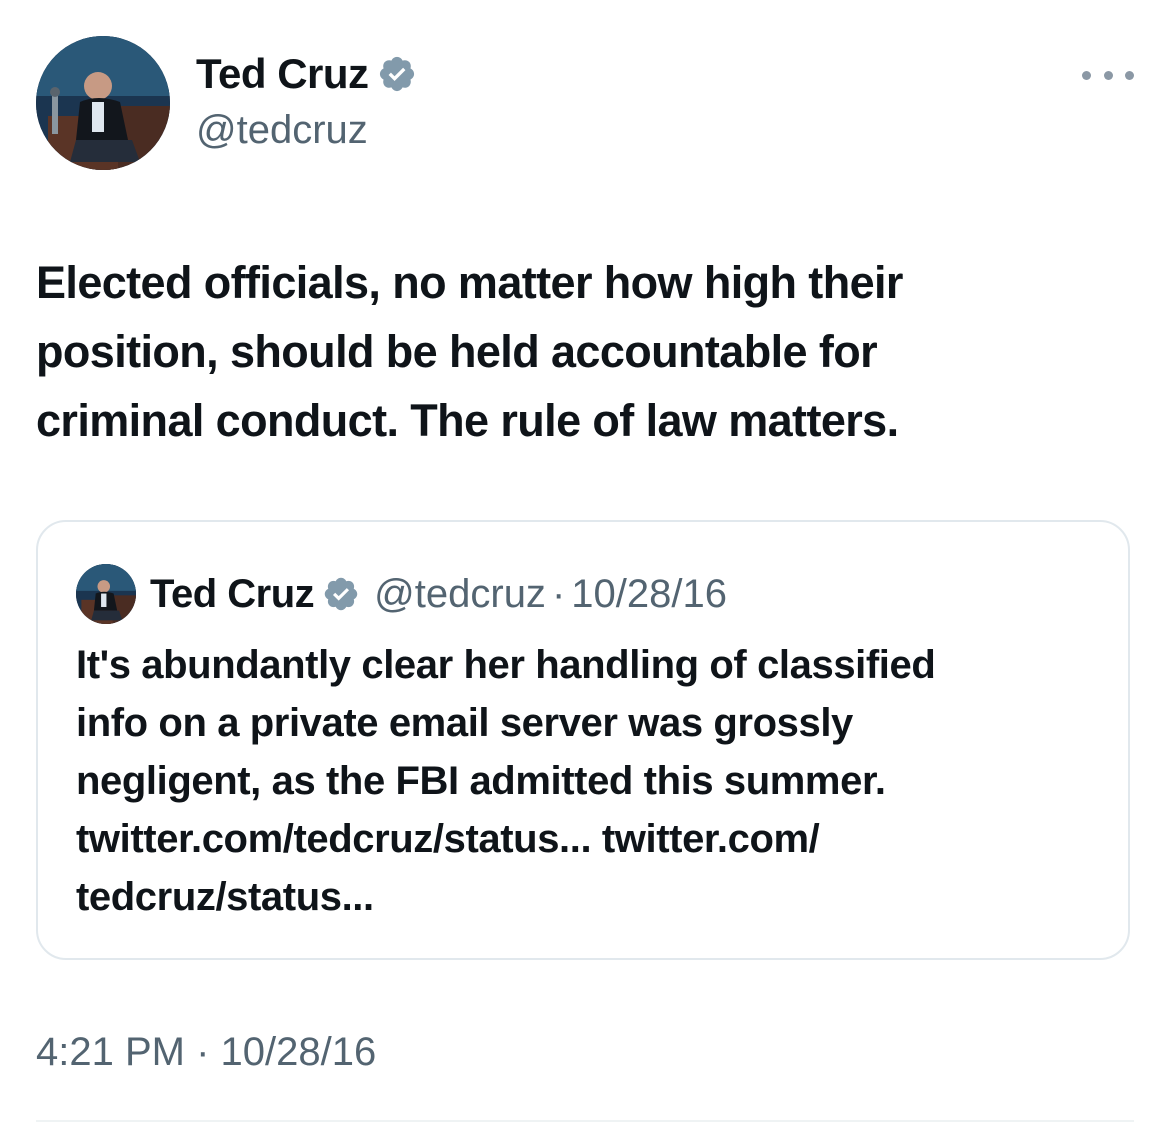 The width and height of the screenshot is (1170, 1143). What do you see at coordinates (232, 593) in the screenshot?
I see `quoted-display-name: Ted Cruz` at bounding box center [232, 593].